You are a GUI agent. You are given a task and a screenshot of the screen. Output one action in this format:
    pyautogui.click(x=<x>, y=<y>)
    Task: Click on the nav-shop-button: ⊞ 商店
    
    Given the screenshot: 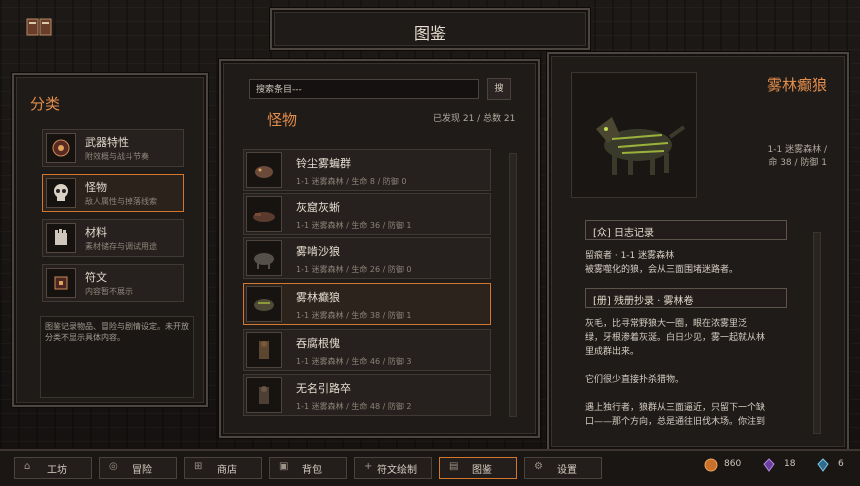 What is the action you would take?
    pyautogui.click(x=223, y=468)
    